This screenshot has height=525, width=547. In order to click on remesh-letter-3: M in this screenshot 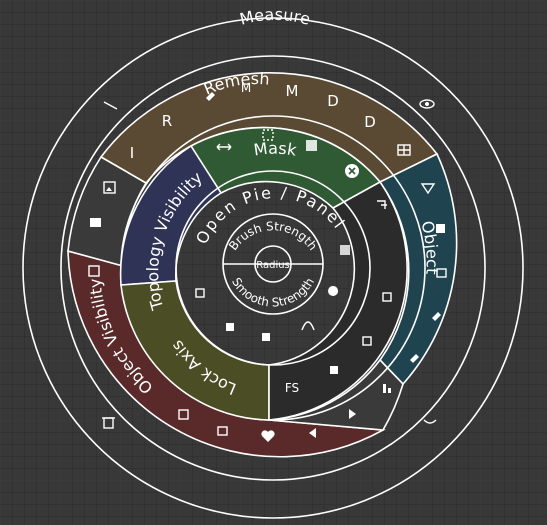, I will do `click(246, 88)`.